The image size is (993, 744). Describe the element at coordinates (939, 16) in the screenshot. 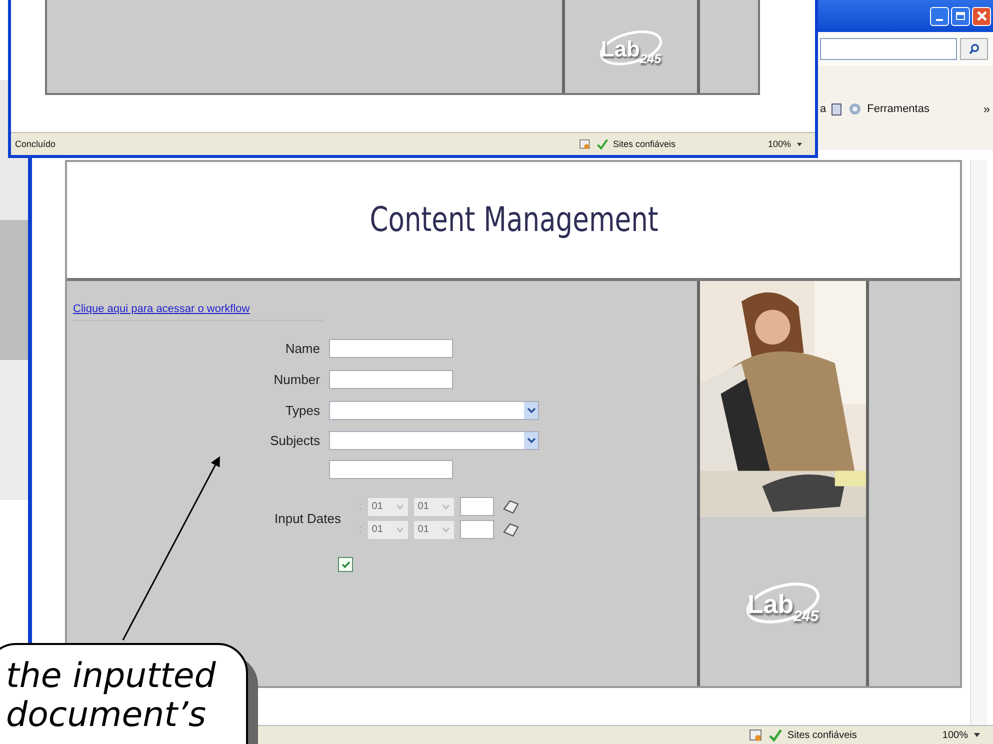

I see `minimize-button` at that location.